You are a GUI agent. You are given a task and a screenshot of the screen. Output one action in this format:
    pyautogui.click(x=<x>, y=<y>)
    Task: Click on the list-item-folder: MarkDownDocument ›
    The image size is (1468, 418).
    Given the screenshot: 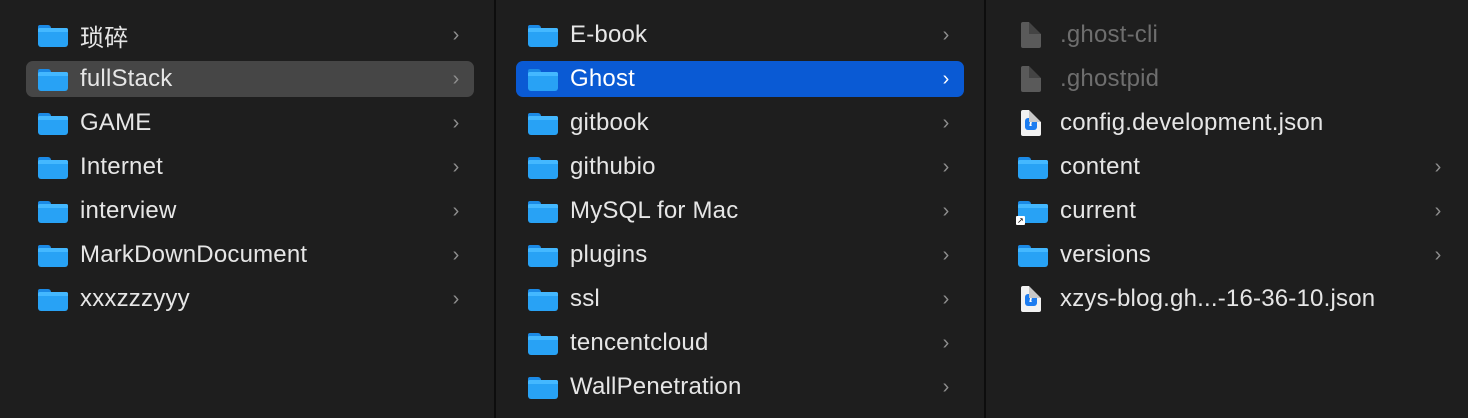 What is the action you would take?
    pyautogui.click(x=250, y=255)
    